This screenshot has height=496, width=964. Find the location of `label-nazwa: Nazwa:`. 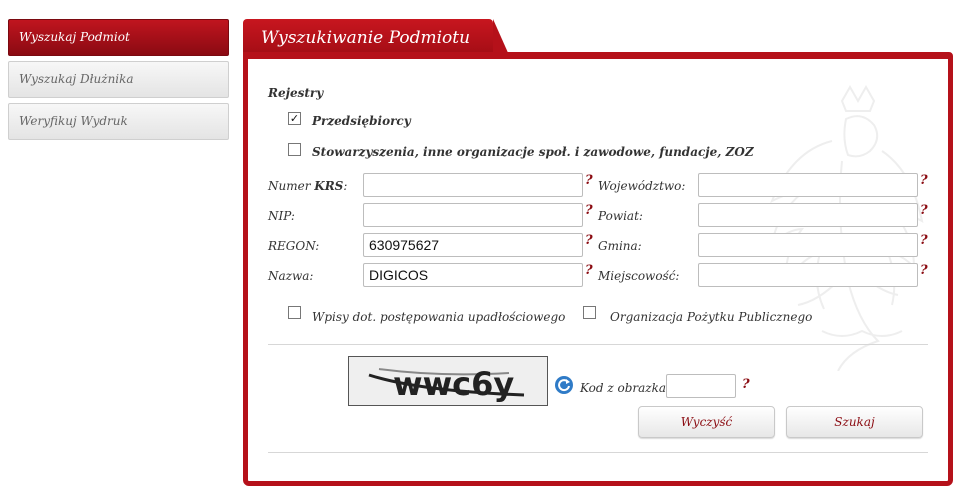

label-nazwa: Nazwa: is located at coordinates (291, 276).